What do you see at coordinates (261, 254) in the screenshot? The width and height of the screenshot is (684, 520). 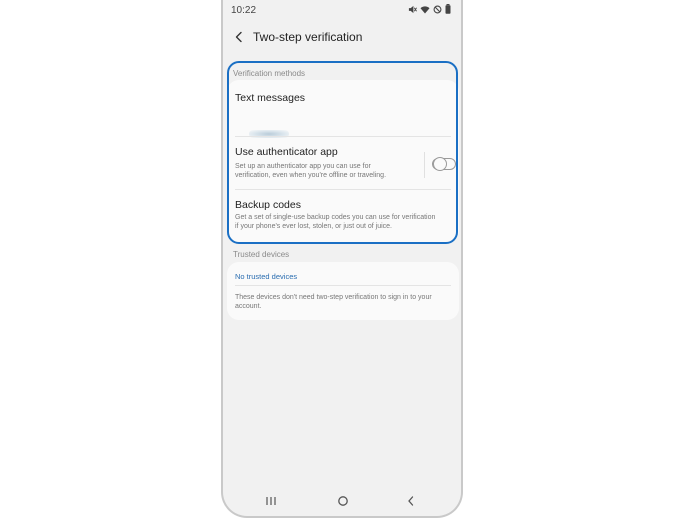 I see `section-label-trusted-devices: Trusted devices` at bounding box center [261, 254].